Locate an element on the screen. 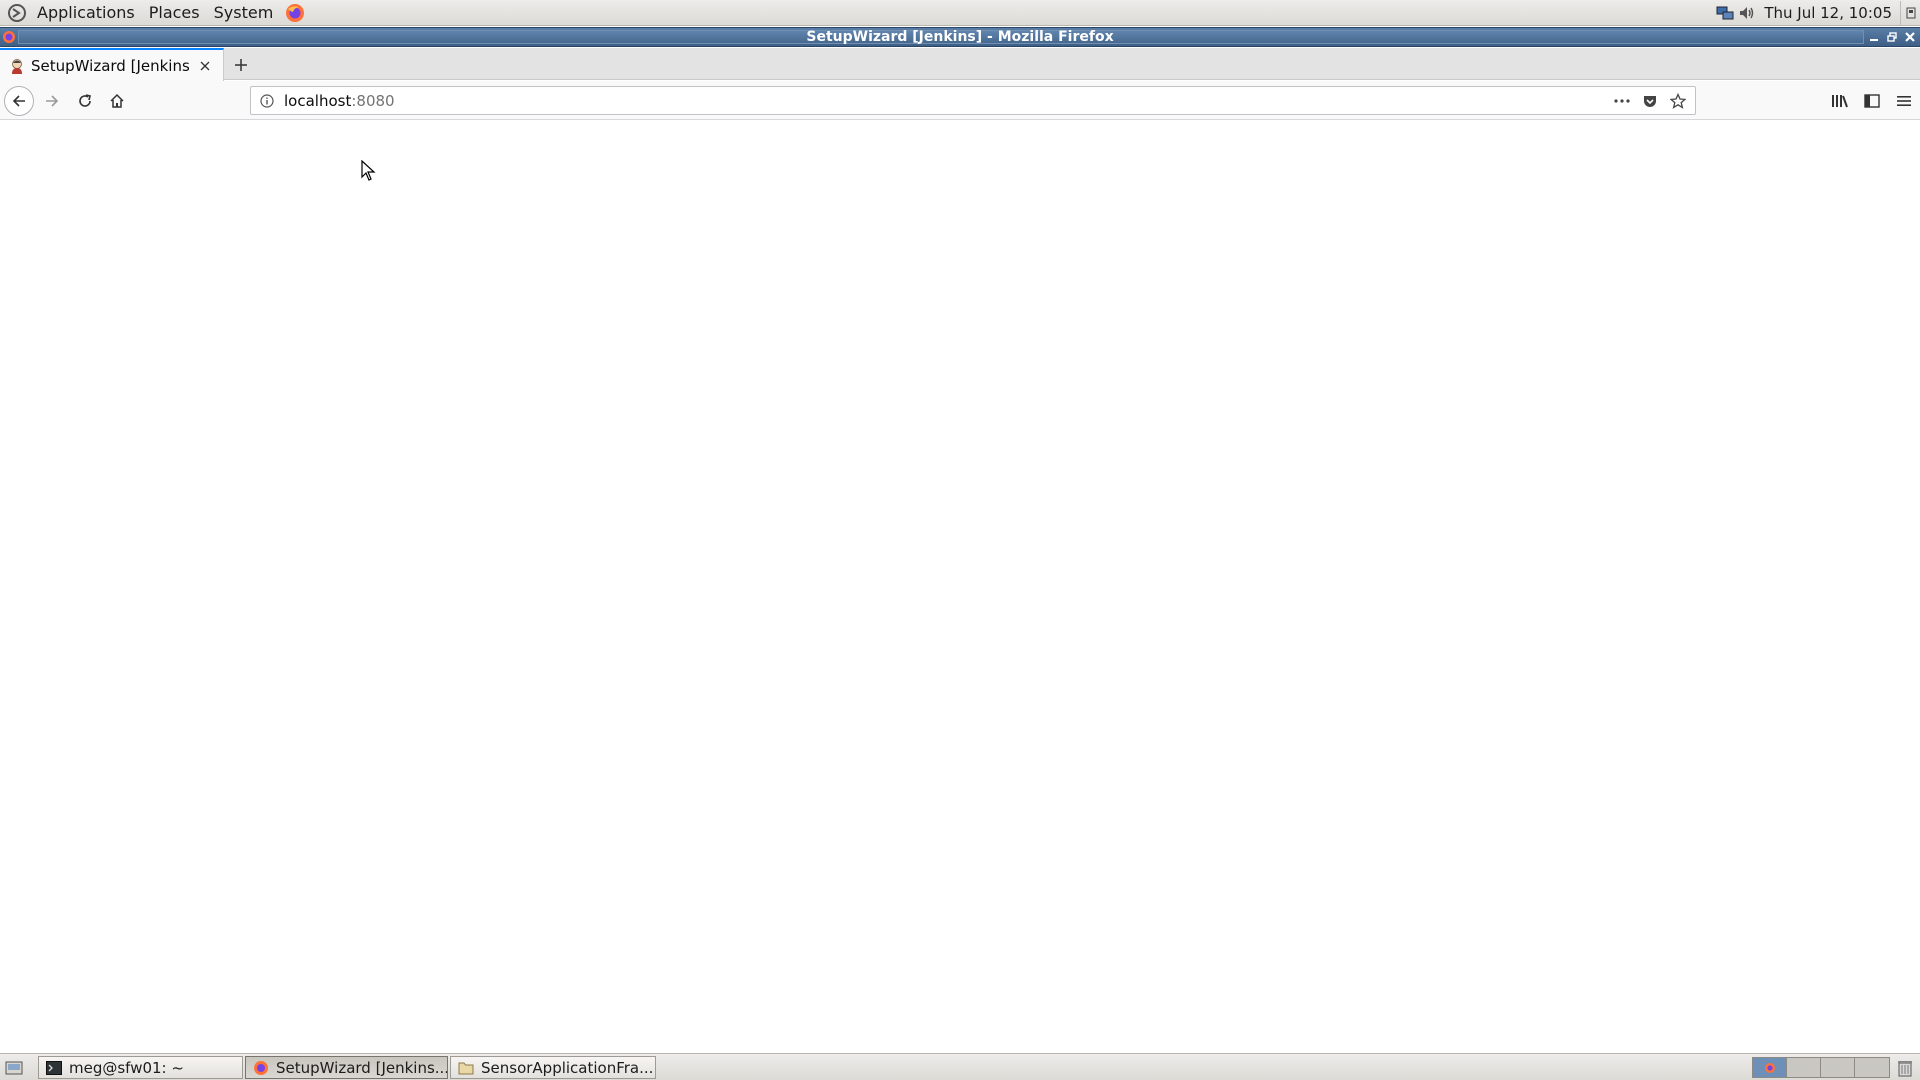 This screenshot has width=1920, height=1080. pocket-icon is located at coordinates (1650, 100).